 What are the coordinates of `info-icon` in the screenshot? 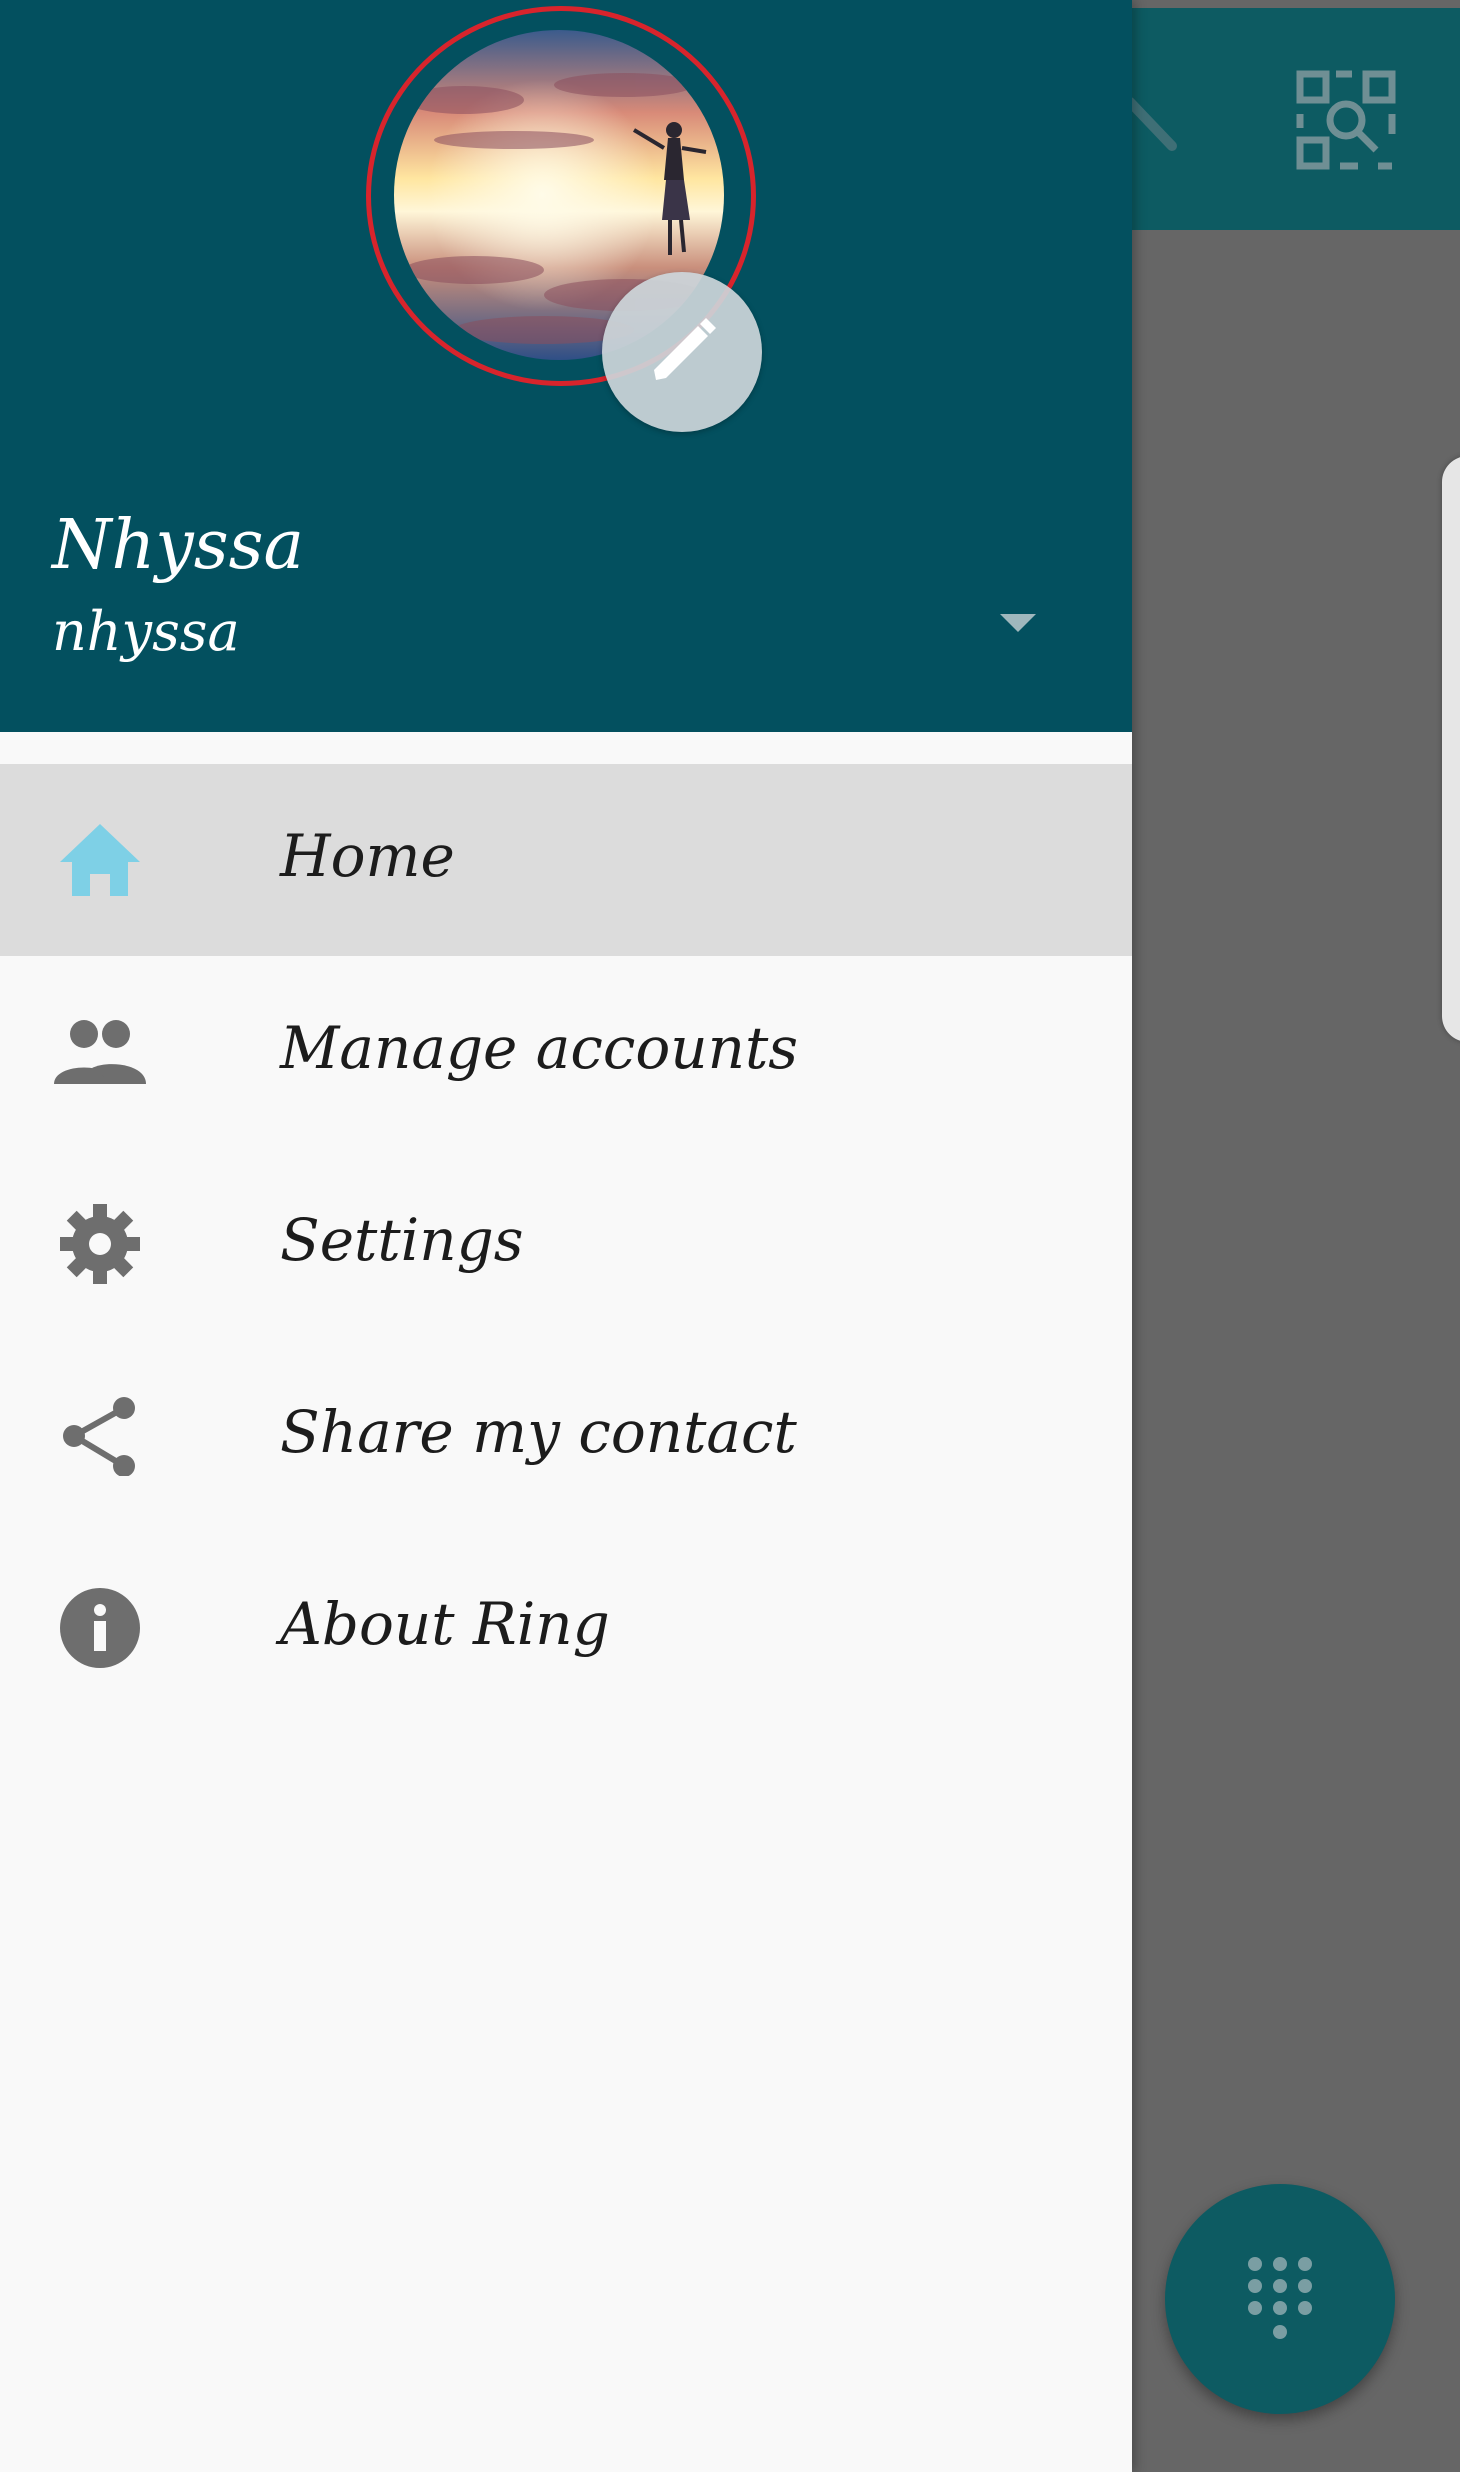 It's located at (100, 1628).